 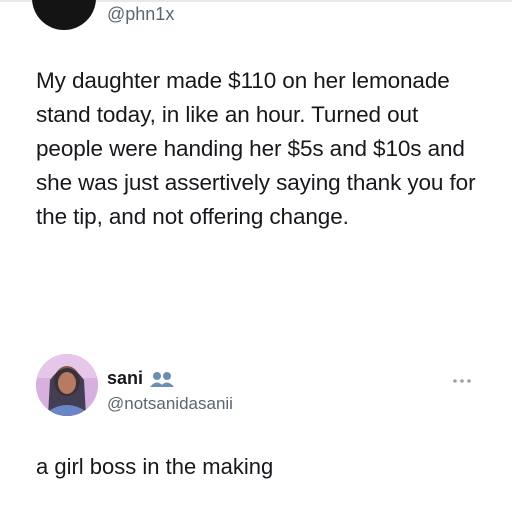 What do you see at coordinates (462, 377) in the screenshot?
I see `more-options-icon` at bounding box center [462, 377].